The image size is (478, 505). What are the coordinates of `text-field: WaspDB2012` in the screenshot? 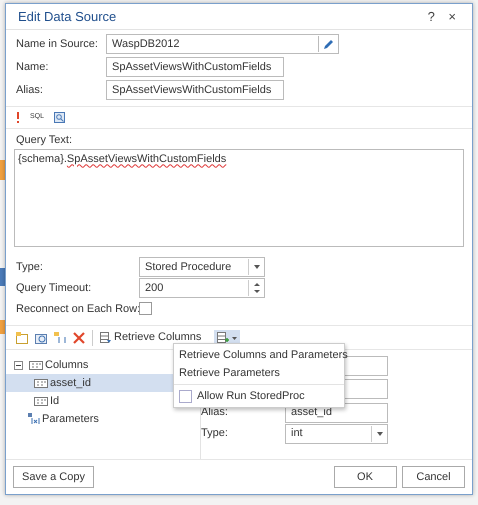 It's located at (222, 44).